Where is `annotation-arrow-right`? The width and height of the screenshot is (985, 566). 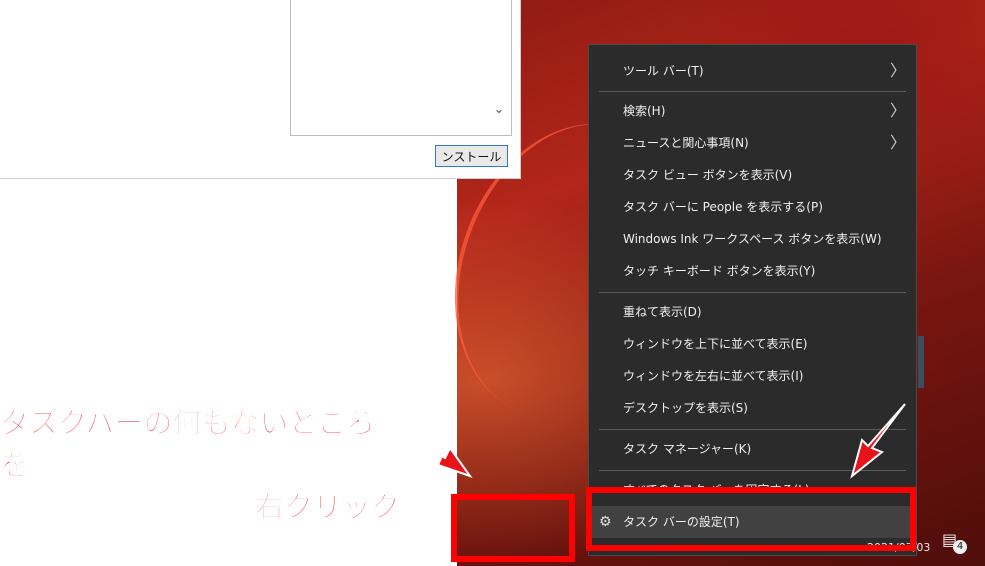
annotation-arrow-right is located at coordinates (878, 441).